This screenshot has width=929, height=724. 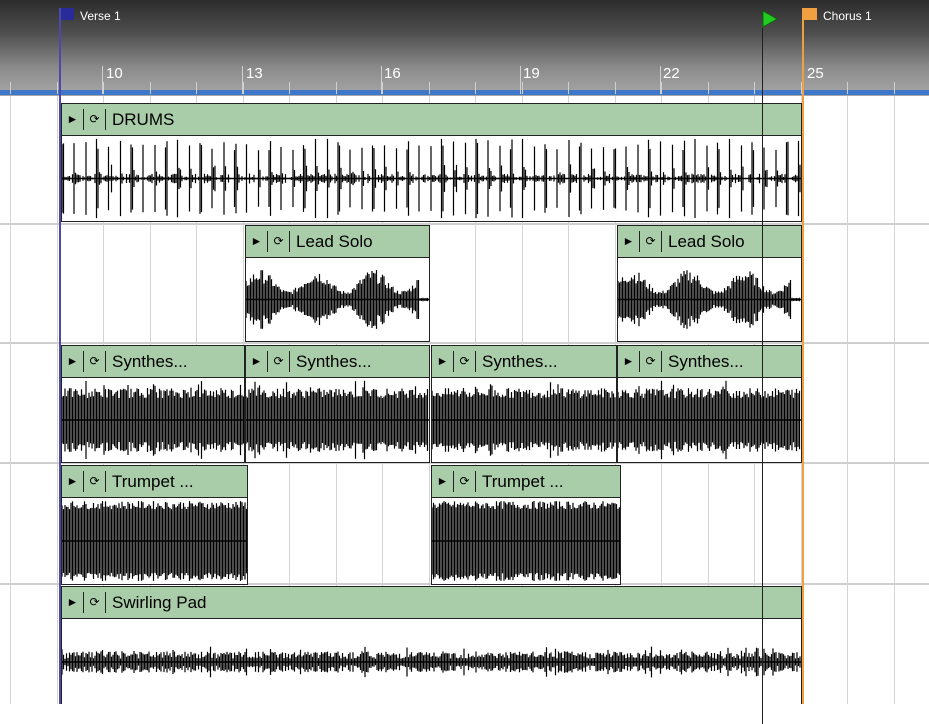 I want to click on bar-number-16: 16, so click(x=392, y=73).